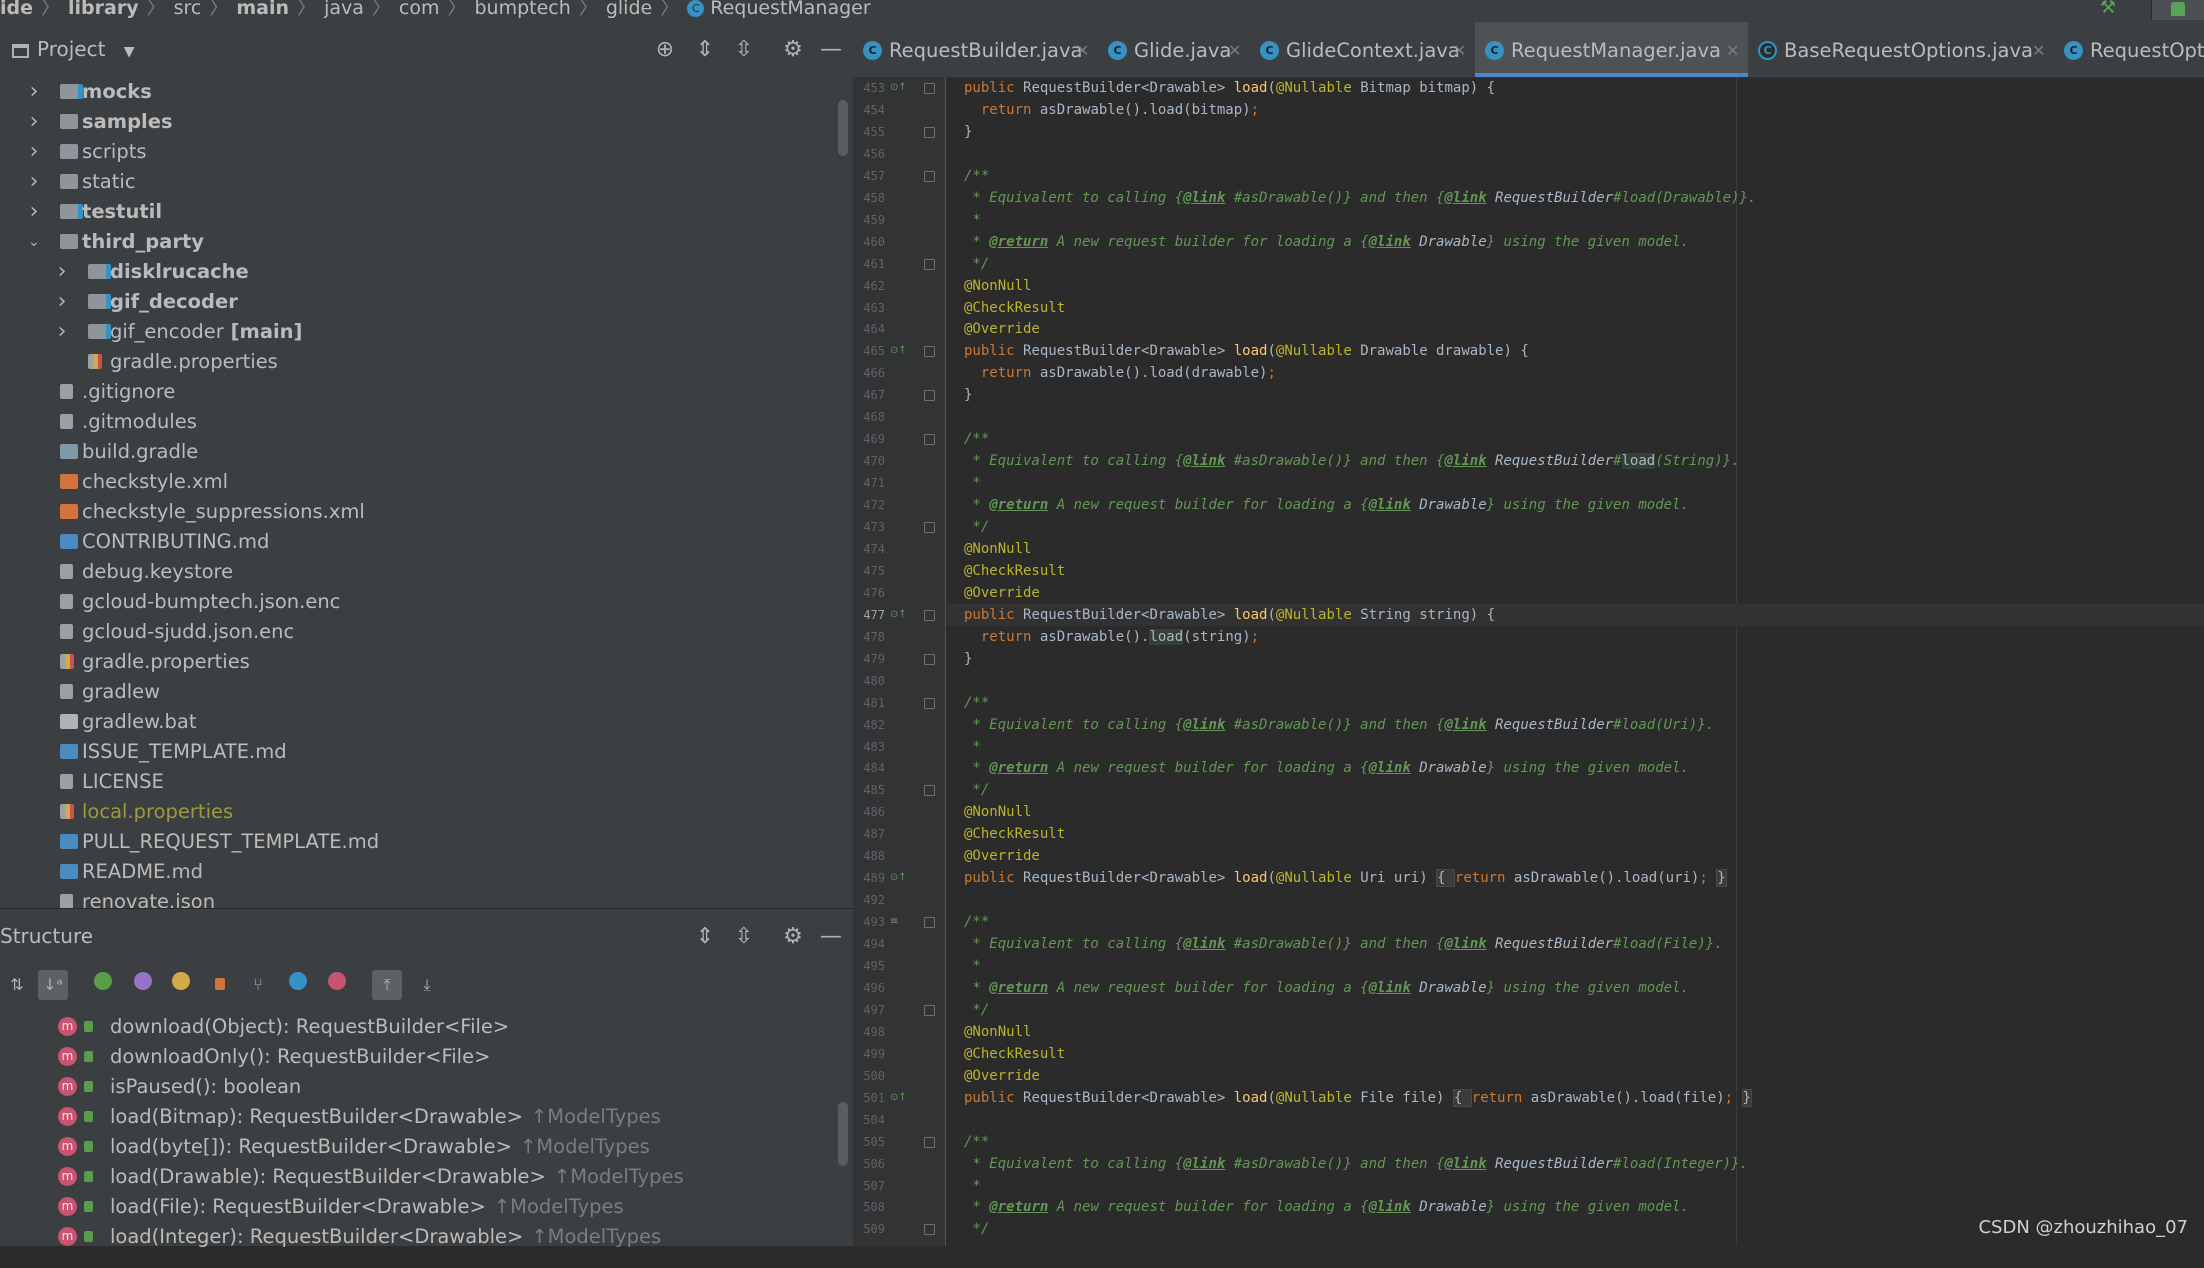 This screenshot has width=2204, height=1268. Describe the element at coordinates (103, 9) in the screenshot. I see `breadcrumb-item: library` at that location.